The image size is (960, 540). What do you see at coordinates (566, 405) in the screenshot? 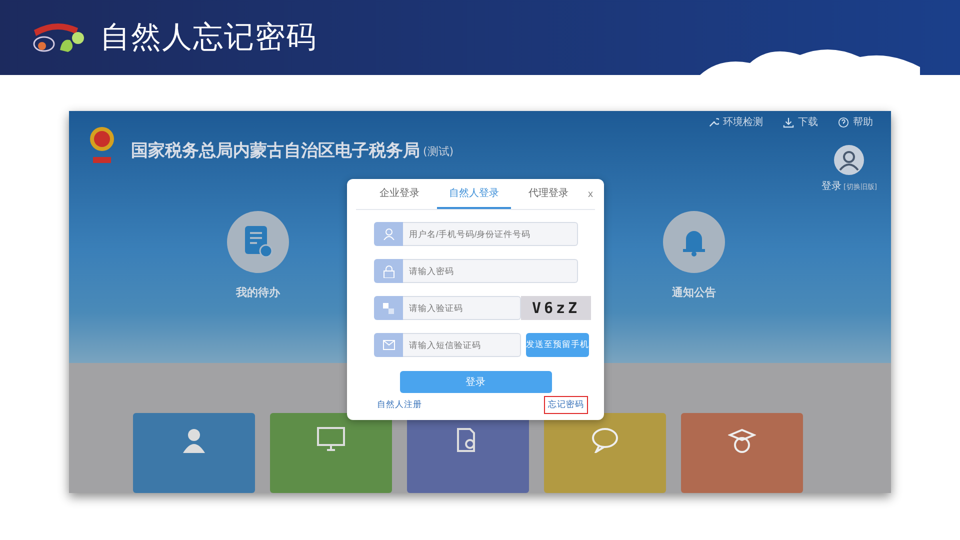
I see `dialog-link: 忘记密码` at bounding box center [566, 405].